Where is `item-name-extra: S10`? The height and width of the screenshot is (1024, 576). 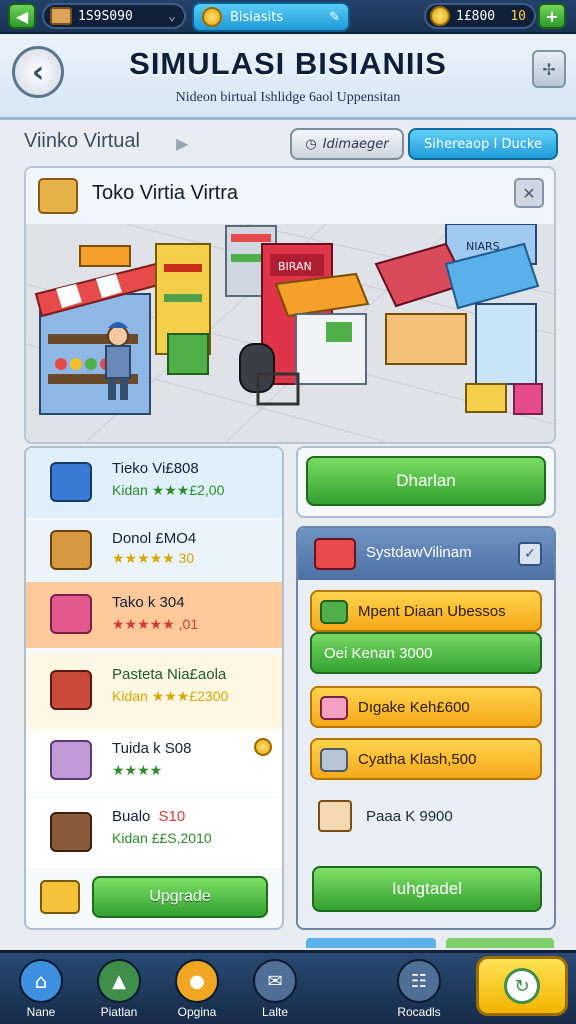 item-name-extra: S10 is located at coordinates (172, 816).